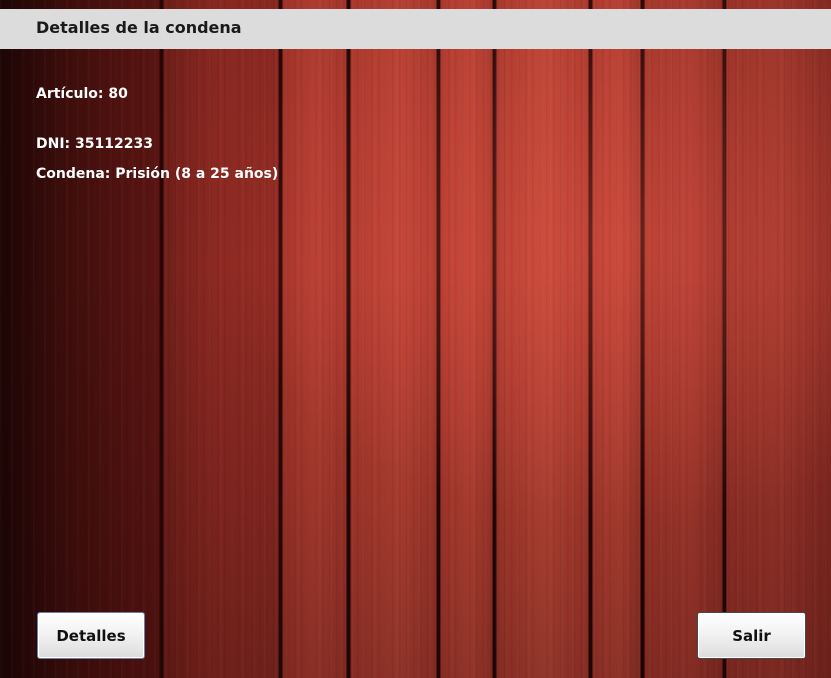 The width and height of the screenshot is (831, 678). What do you see at coordinates (157, 174) in the screenshot?
I see `condena-label: Condena: Prisión (8 a 25 años)` at bounding box center [157, 174].